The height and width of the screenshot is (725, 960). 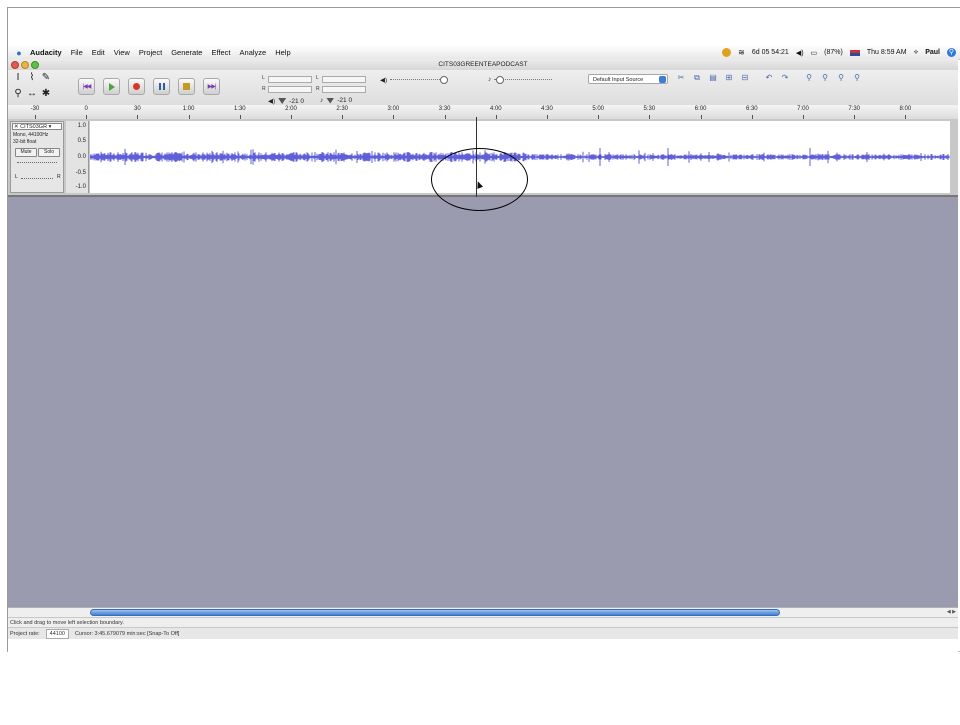 I want to click on output-meter-menu: ◀) -21 0, so click(x=286, y=101).